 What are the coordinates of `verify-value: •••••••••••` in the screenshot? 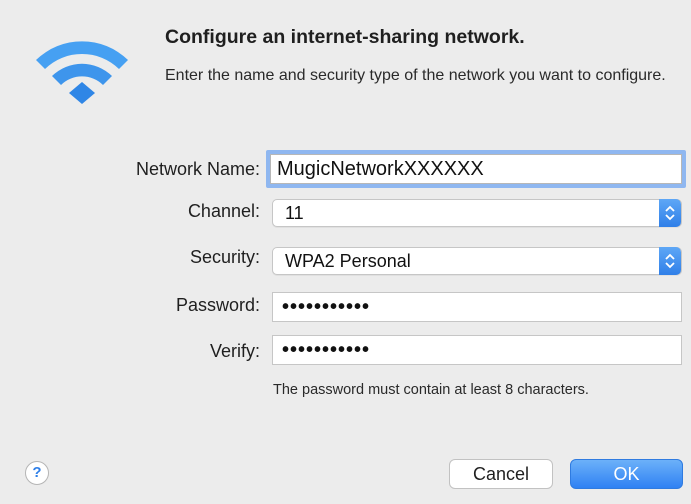 It's located at (326, 350).